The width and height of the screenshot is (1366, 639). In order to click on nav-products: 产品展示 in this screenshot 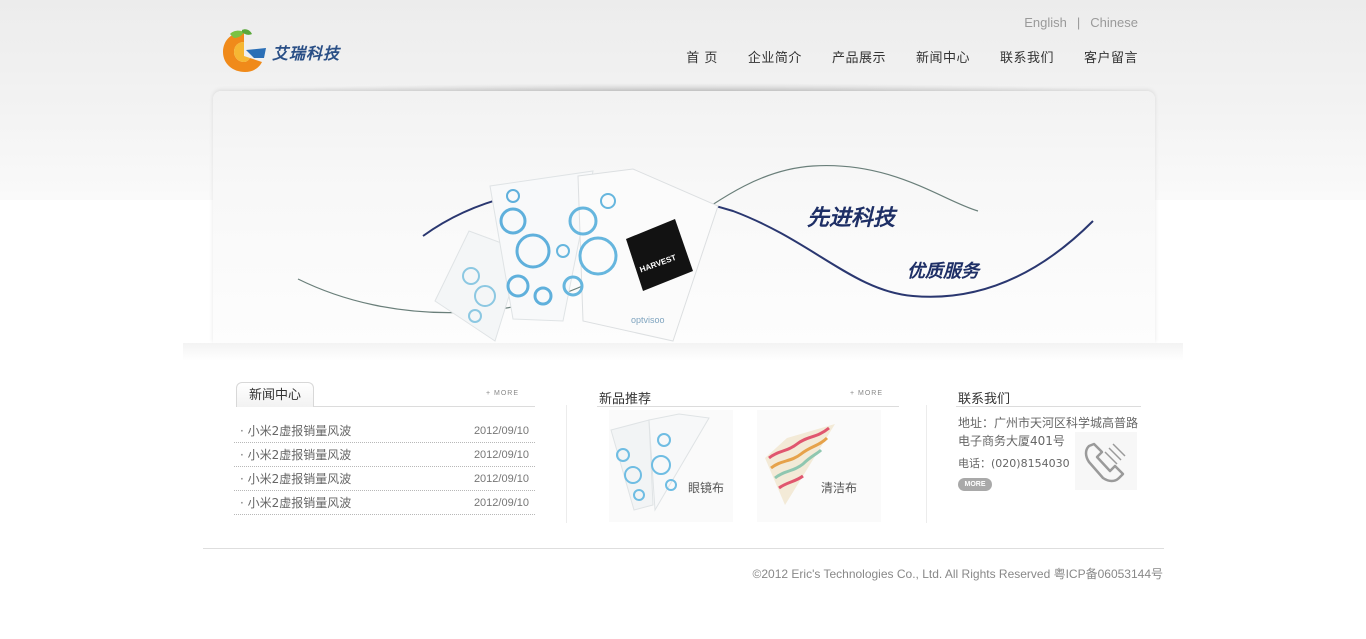, I will do `click(859, 56)`.